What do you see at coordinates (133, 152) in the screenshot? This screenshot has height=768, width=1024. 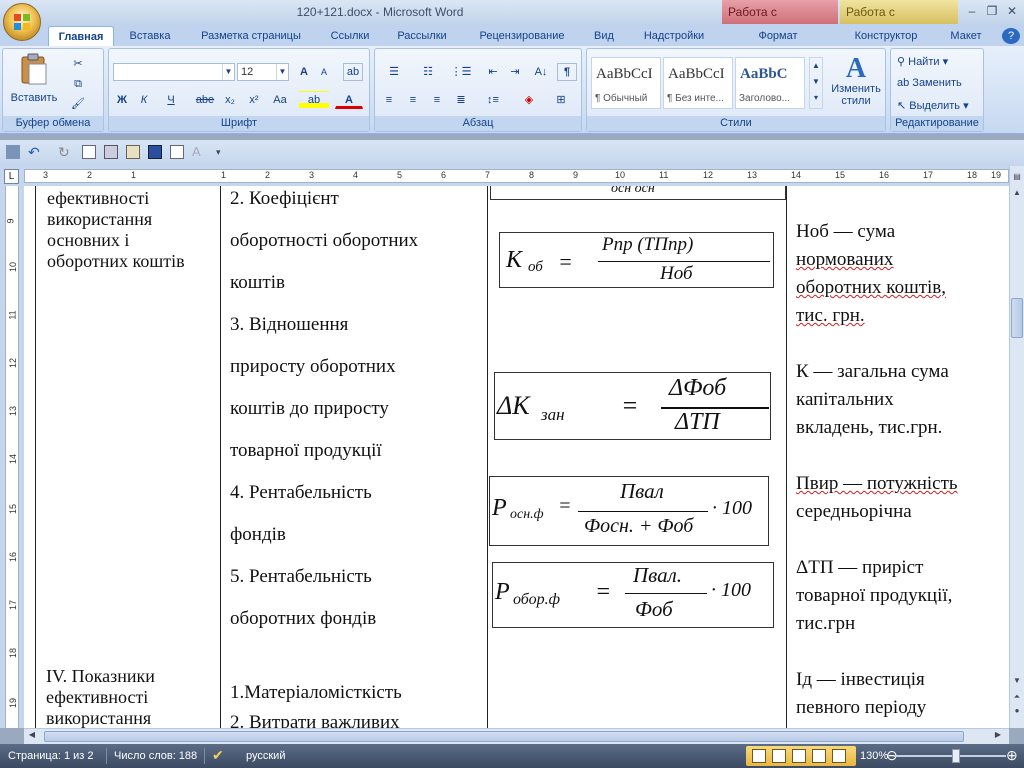 I see `open-icon` at bounding box center [133, 152].